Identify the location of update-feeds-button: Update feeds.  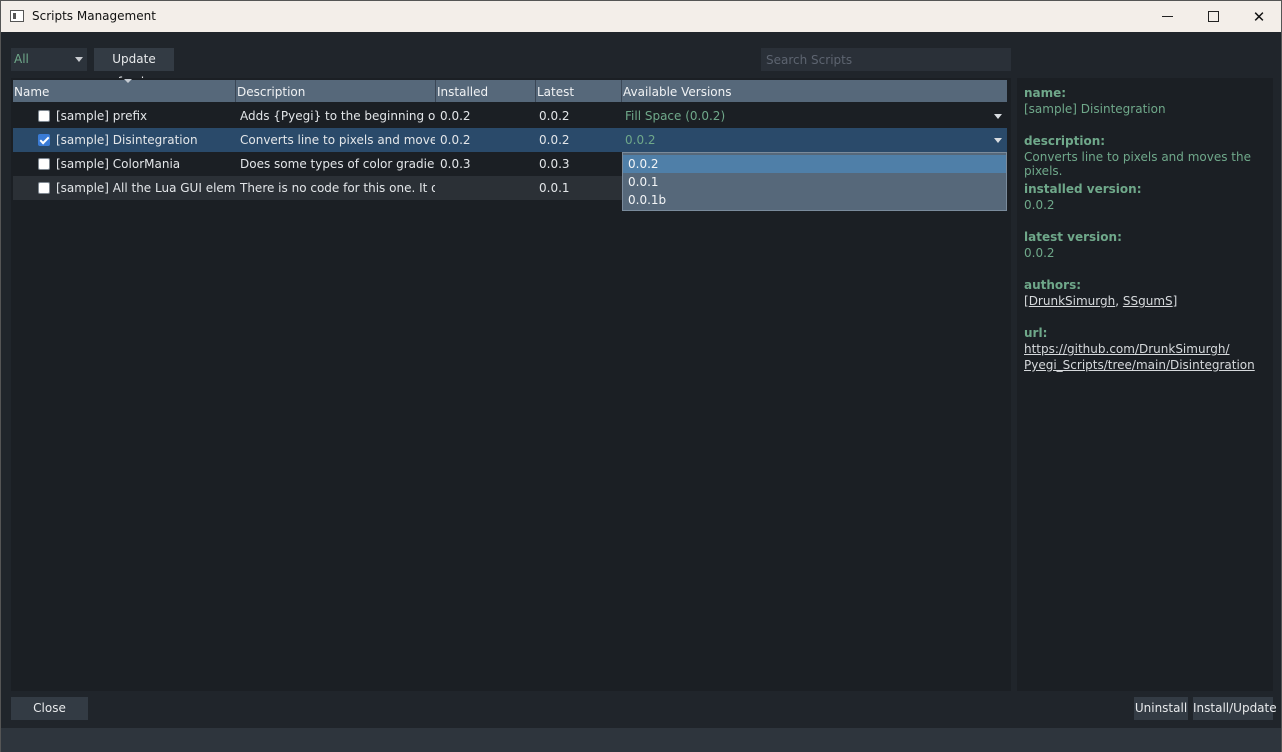
(134, 68).